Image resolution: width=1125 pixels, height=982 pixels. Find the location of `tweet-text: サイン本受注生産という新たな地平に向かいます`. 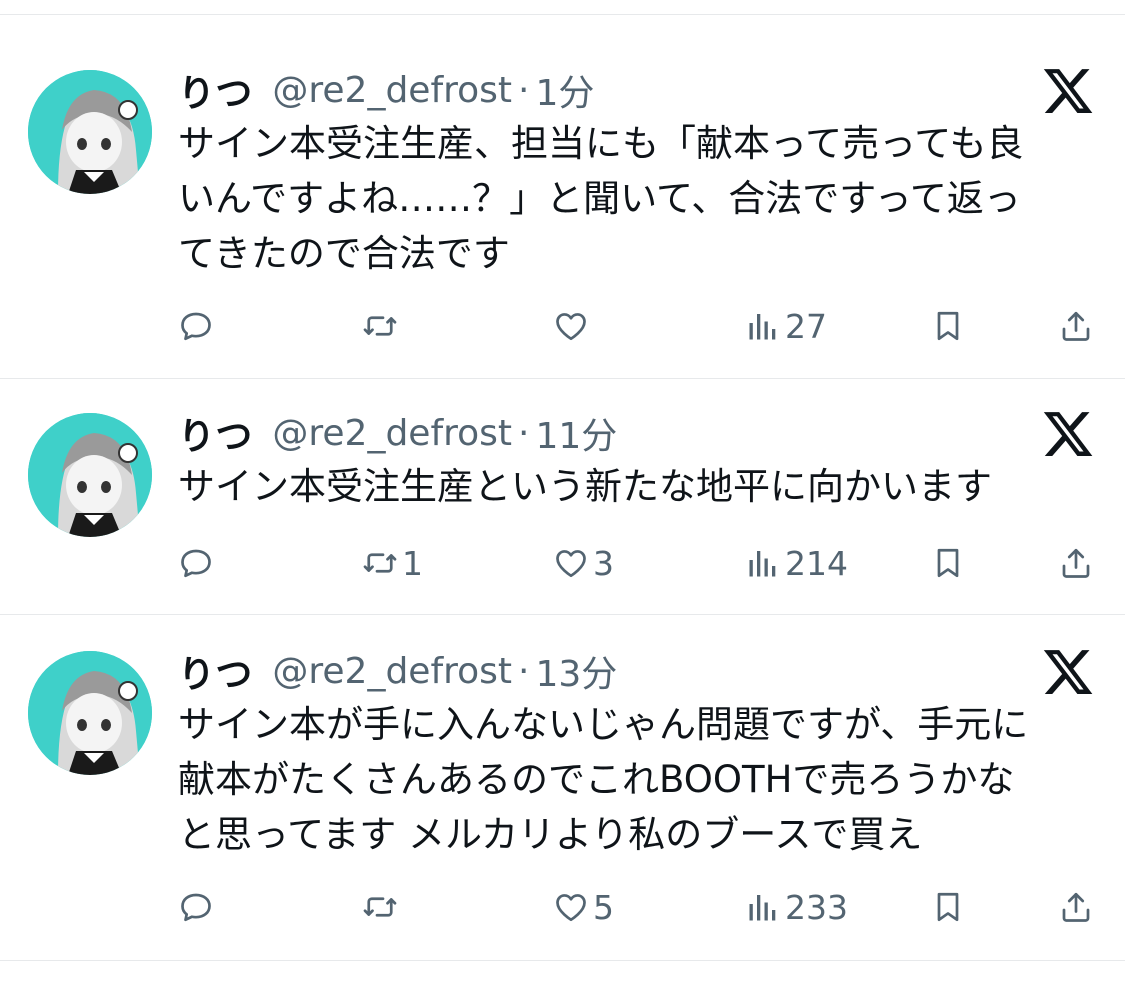

tweet-text: サイン本受注生産という新たな地平に向かいます is located at coordinates (638, 486).